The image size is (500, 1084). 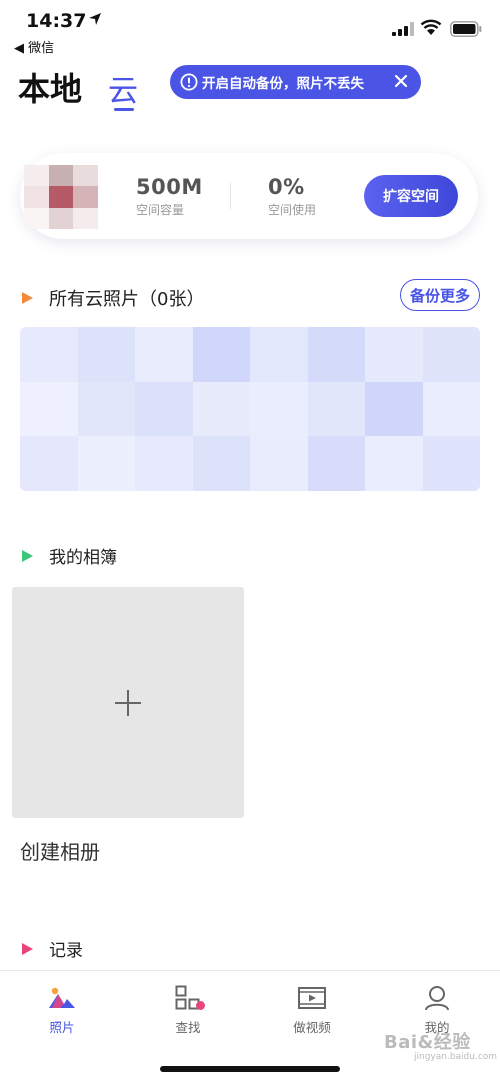 What do you see at coordinates (431, 27) in the screenshot?
I see `wifi-icon` at bounding box center [431, 27].